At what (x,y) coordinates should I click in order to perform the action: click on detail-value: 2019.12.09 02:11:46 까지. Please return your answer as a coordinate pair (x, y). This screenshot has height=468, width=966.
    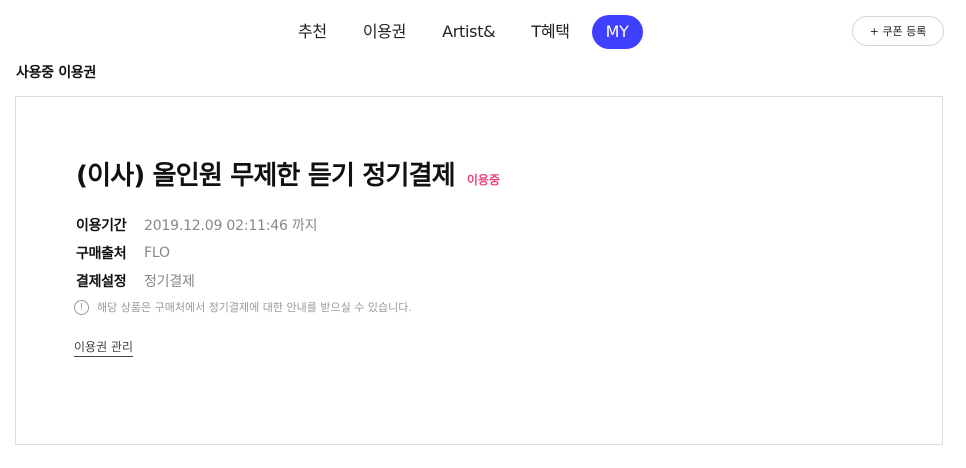
    Looking at the image, I should click on (231, 226).